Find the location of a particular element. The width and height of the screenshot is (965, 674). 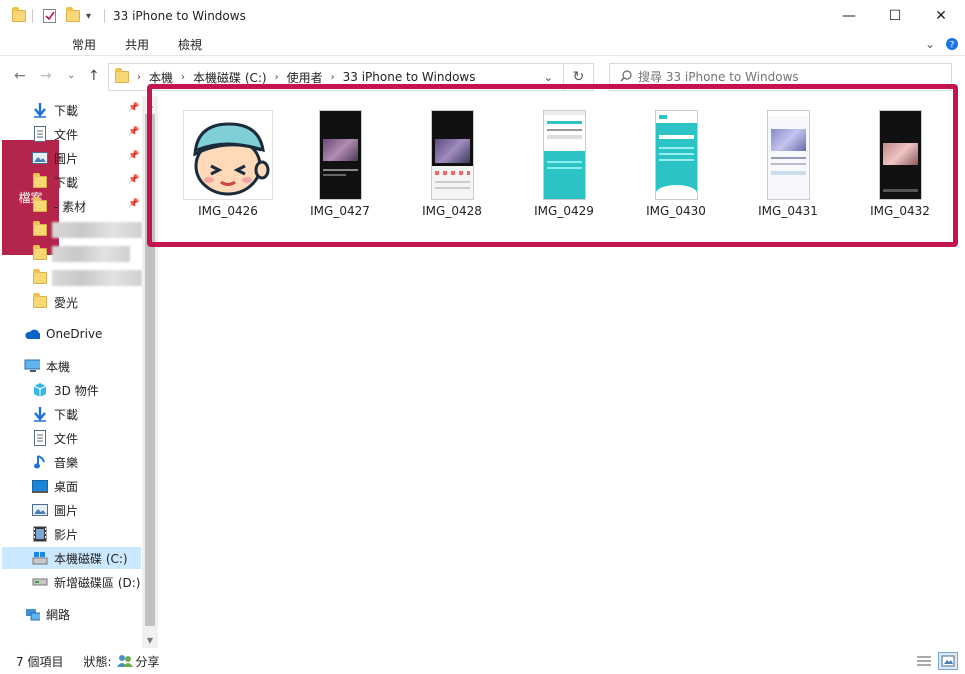

tab-share: 共用 is located at coordinates (137, 44).